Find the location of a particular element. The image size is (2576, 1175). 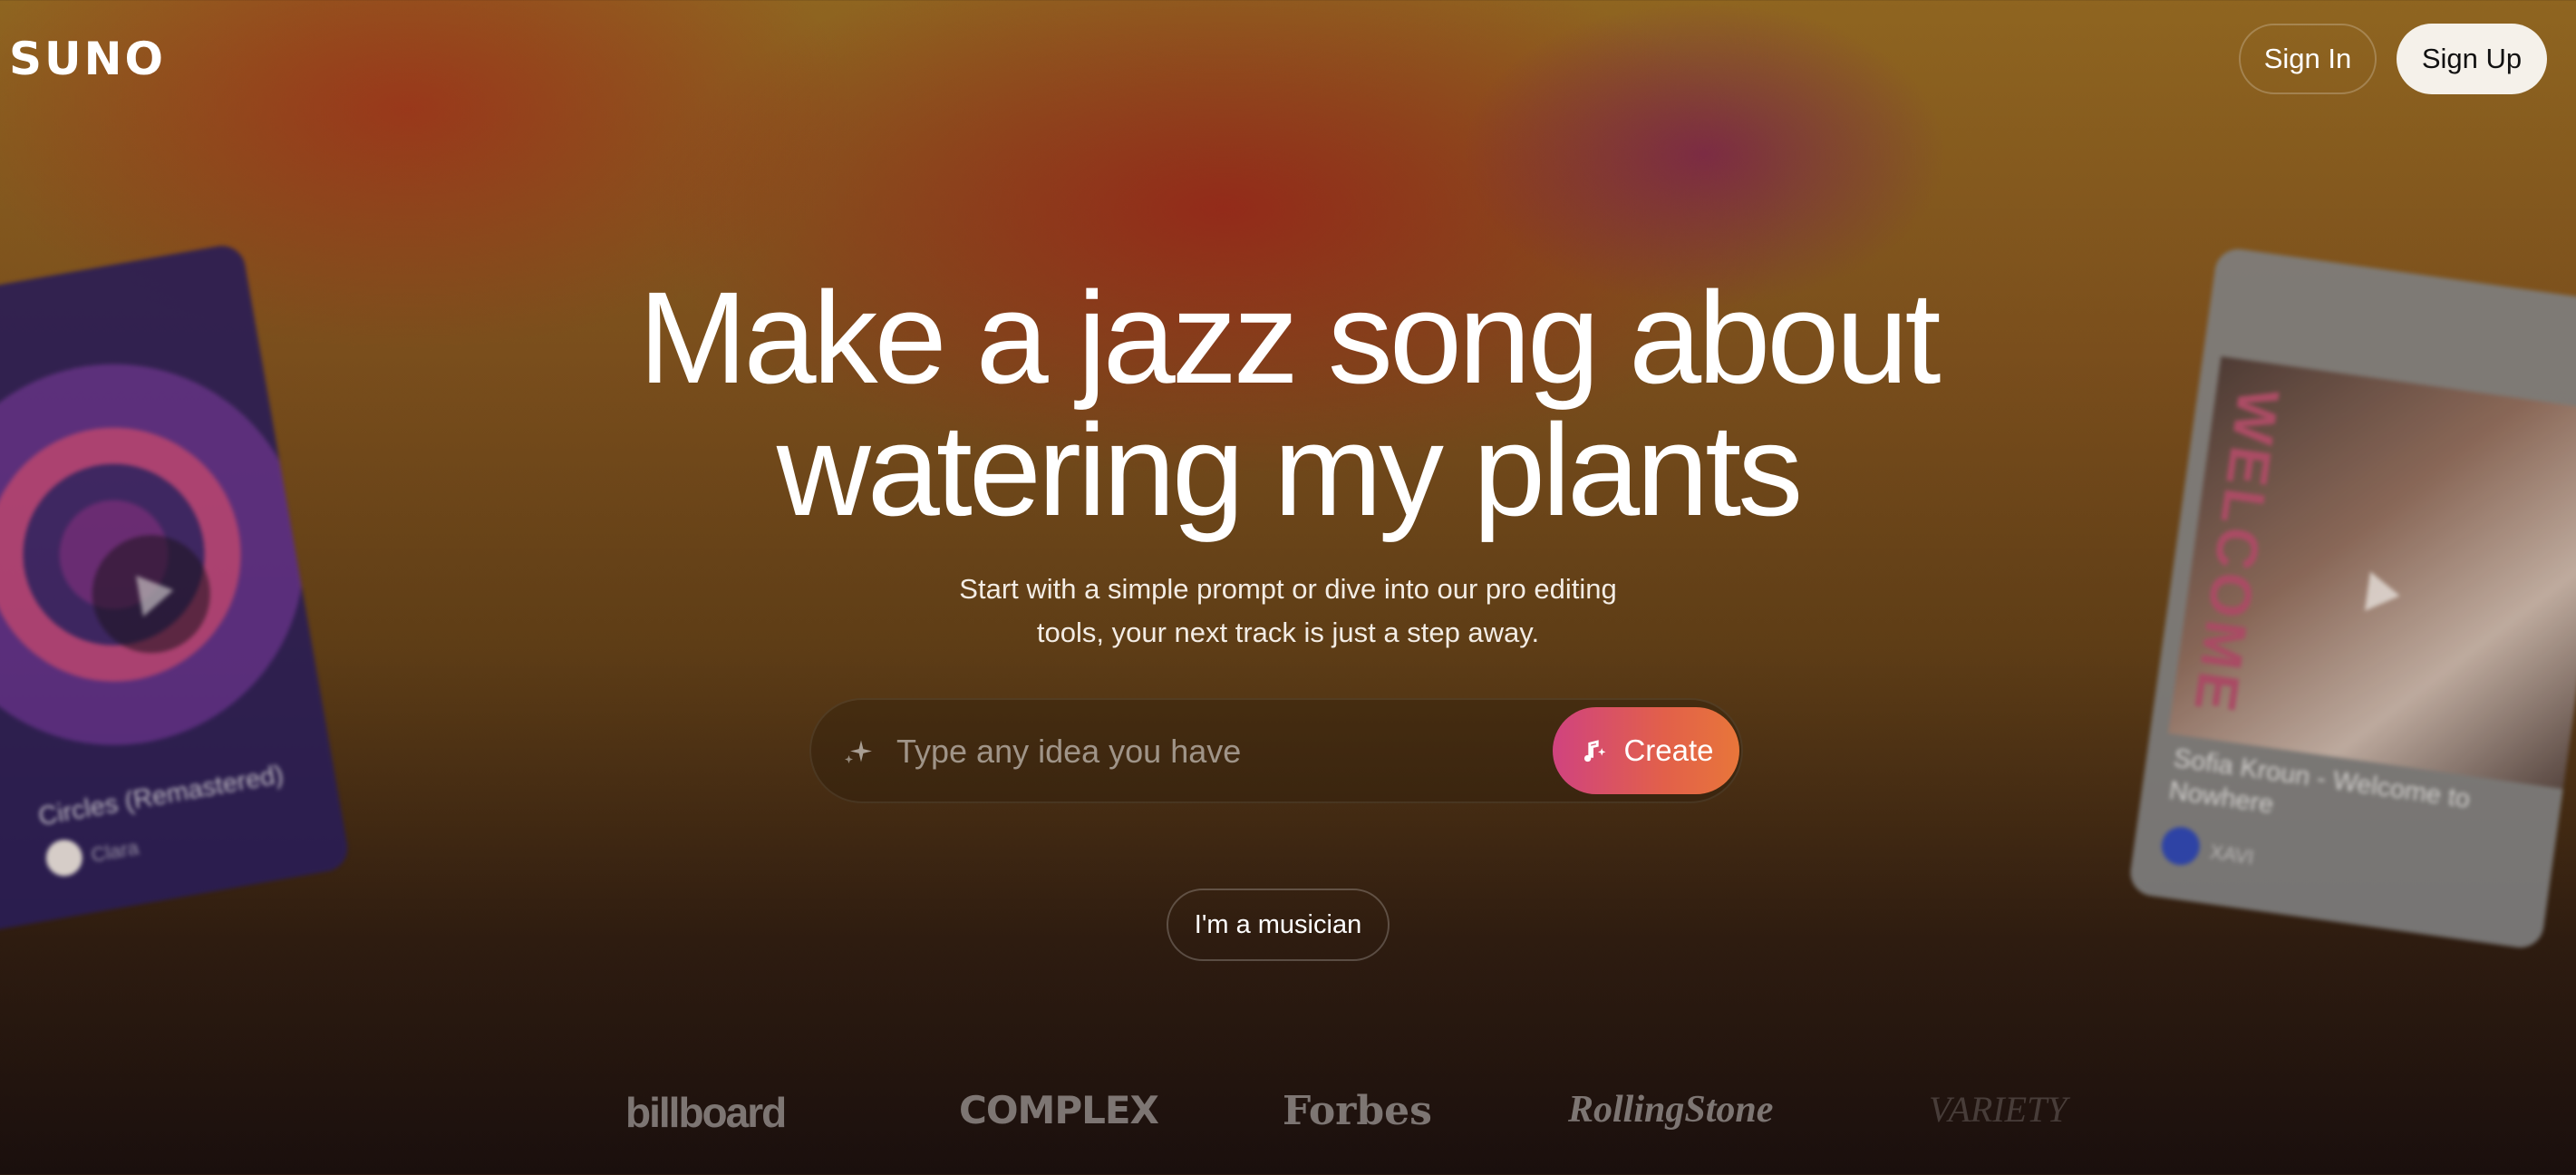

song-card-artist: Clara is located at coordinates (114, 851).